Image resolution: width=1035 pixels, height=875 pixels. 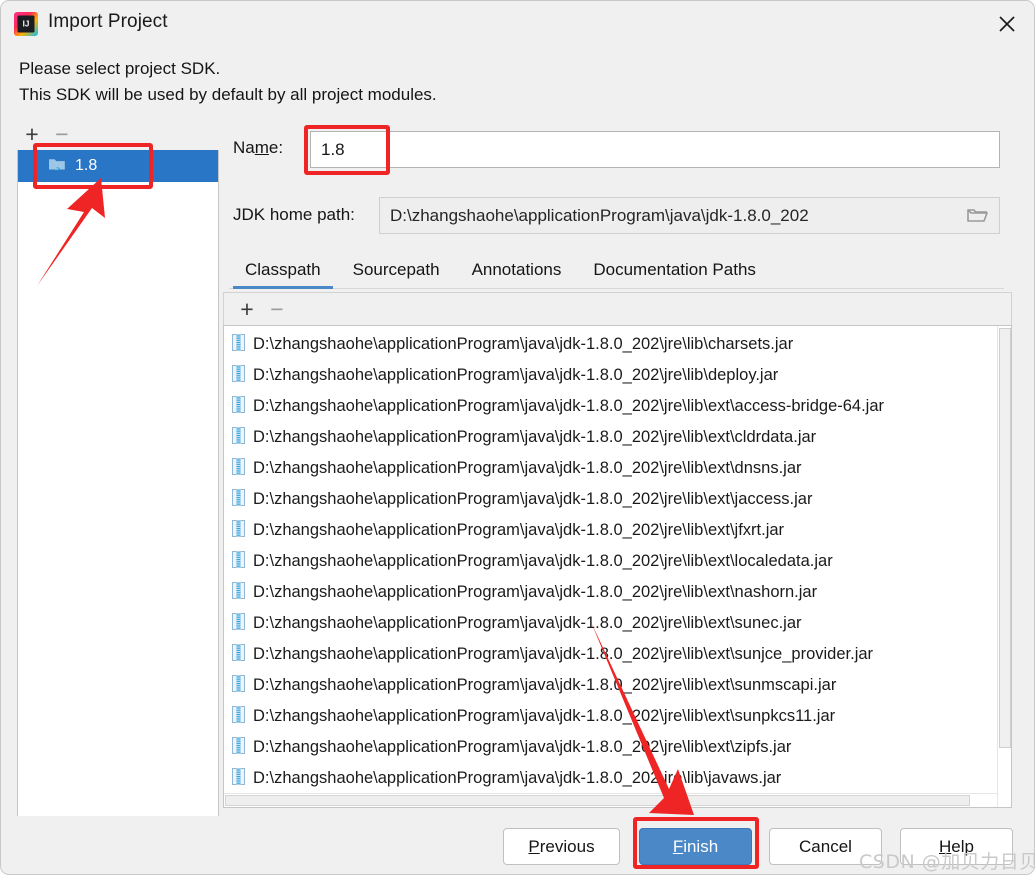 What do you see at coordinates (945, 846) in the screenshot?
I see `help-button-mnemonic: H` at bounding box center [945, 846].